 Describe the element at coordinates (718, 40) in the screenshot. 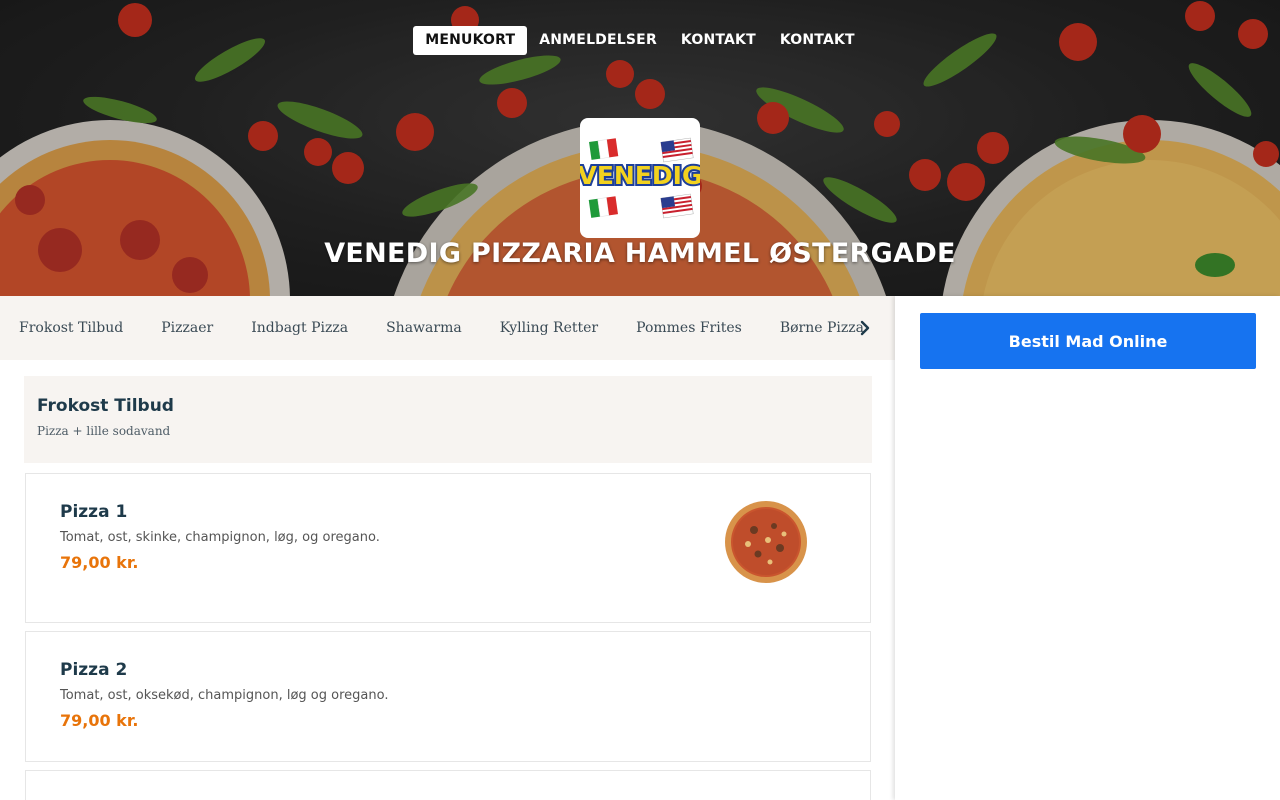

I see `nav-kontakt: KONTAKT` at that location.